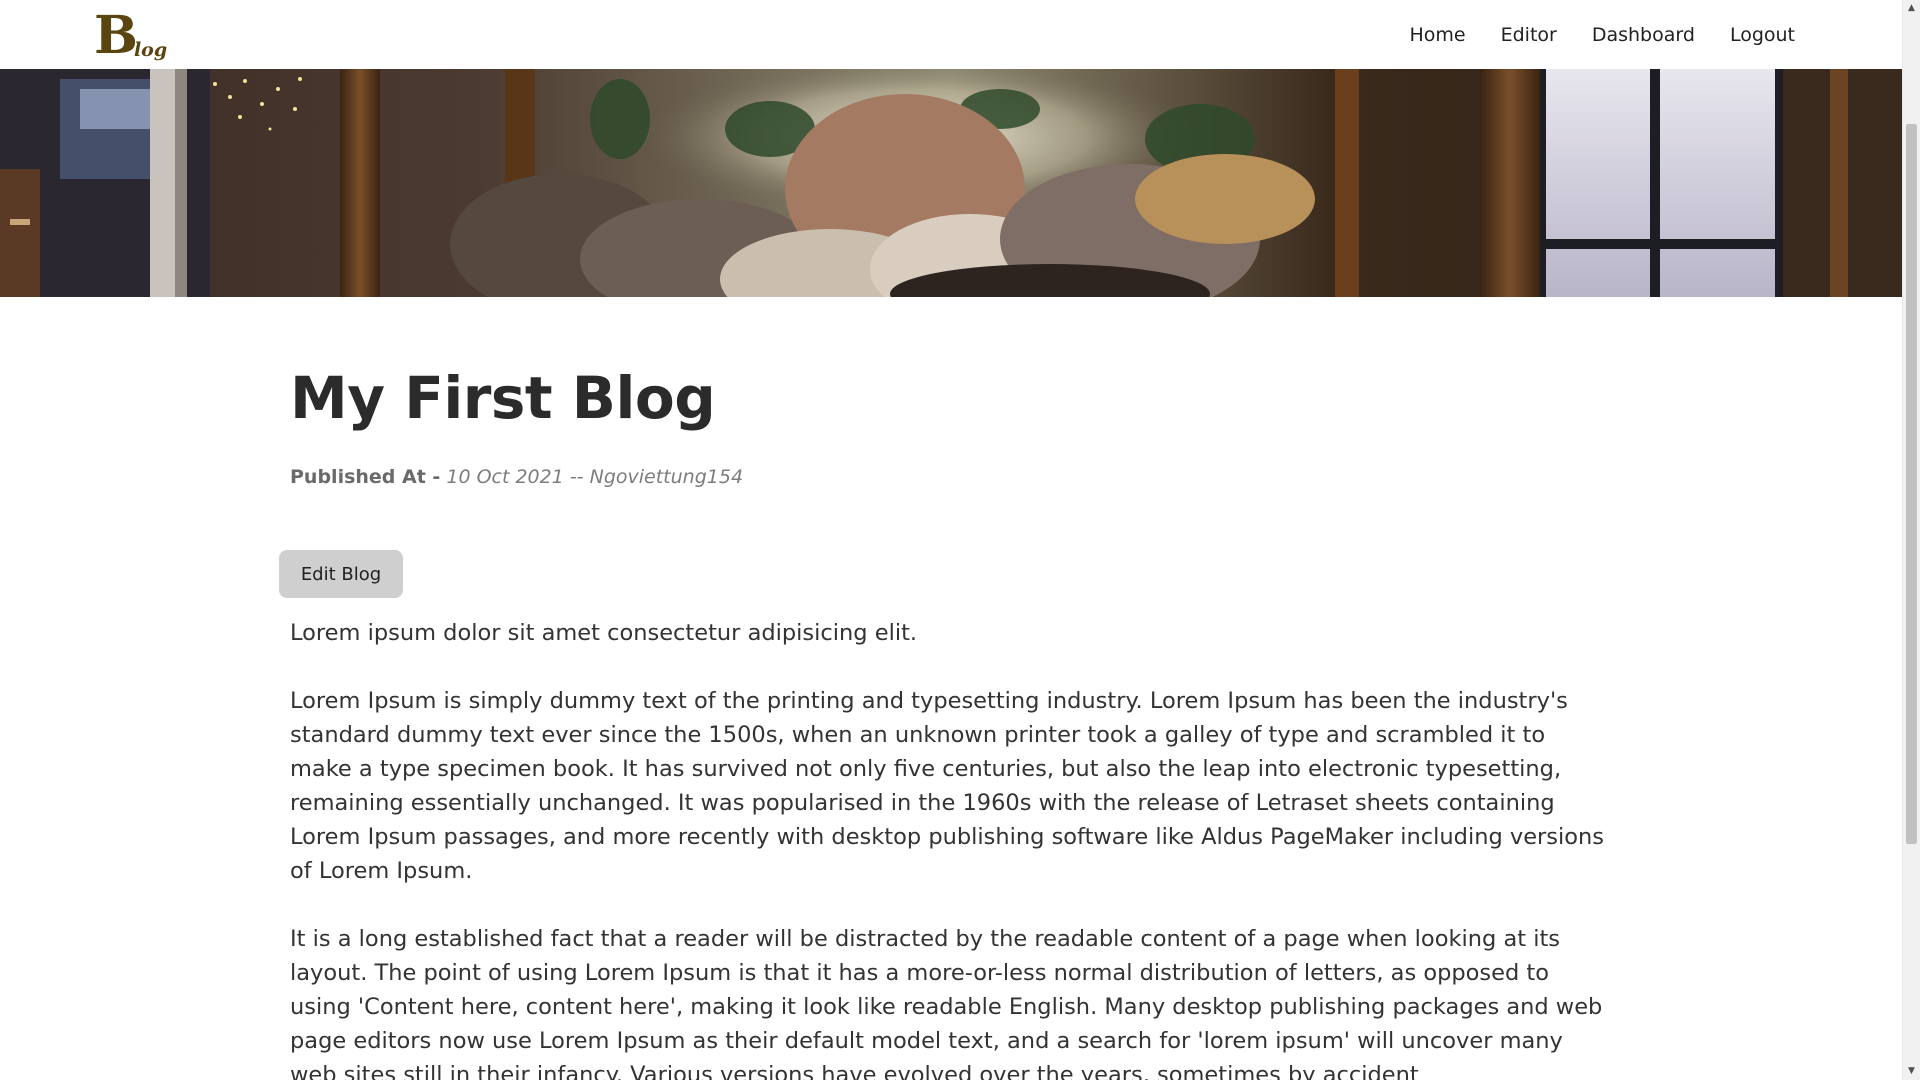  What do you see at coordinates (1911, 8) in the screenshot?
I see `triangle-up-icon: ▲` at bounding box center [1911, 8].